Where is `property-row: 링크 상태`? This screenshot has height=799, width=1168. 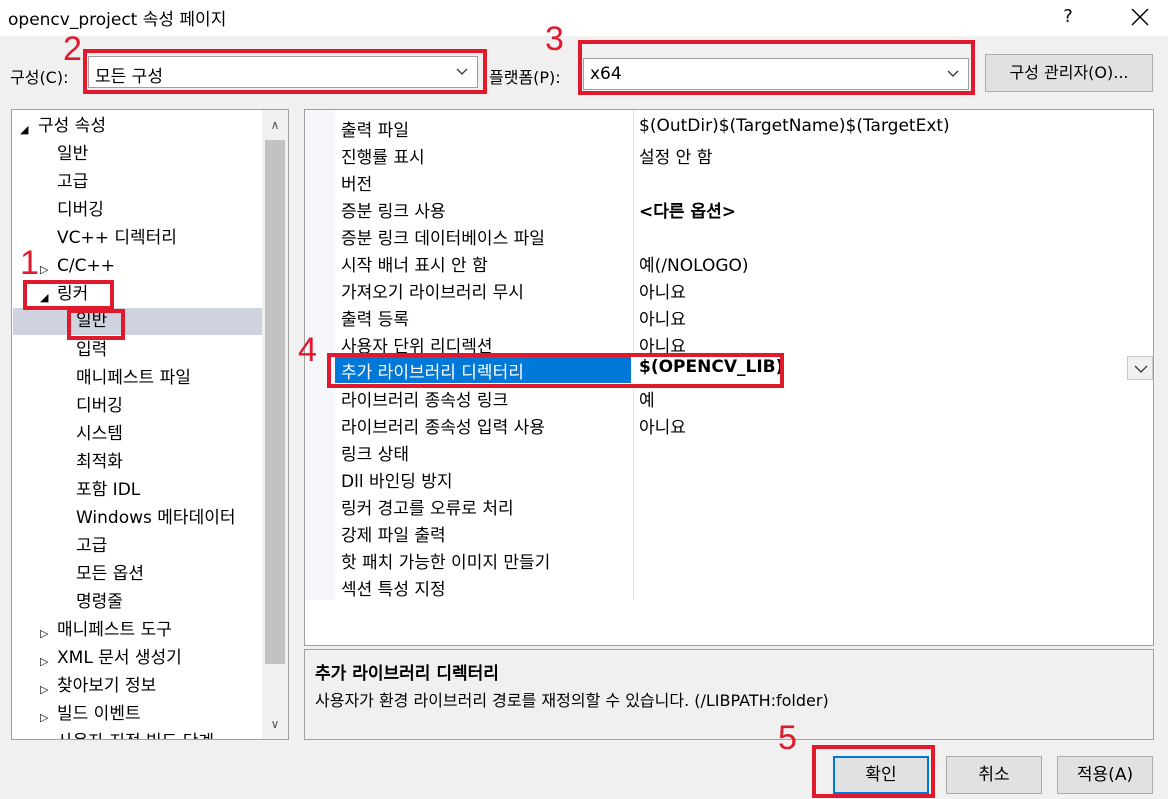 property-row: 링크 상태 is located at coordinates (744, 451).